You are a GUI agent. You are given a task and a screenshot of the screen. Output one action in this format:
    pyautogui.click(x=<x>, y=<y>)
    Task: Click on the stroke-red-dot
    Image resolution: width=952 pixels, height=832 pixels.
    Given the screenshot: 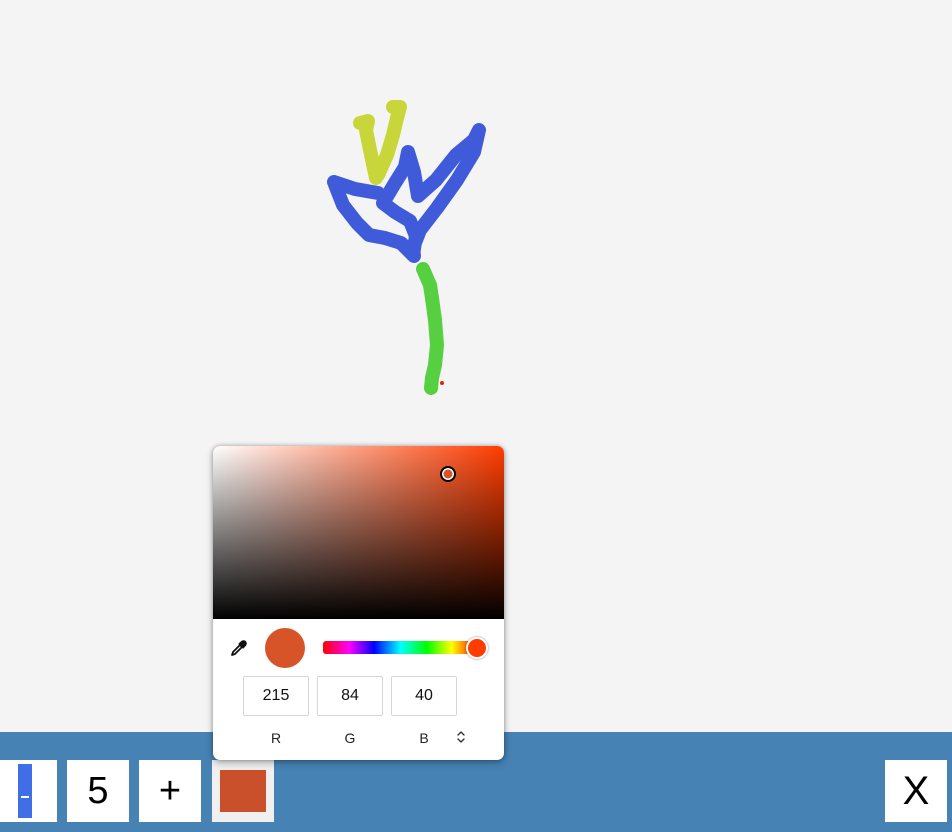 What is the action you would take?
    pyautogui.click(x=442, y=383)
    